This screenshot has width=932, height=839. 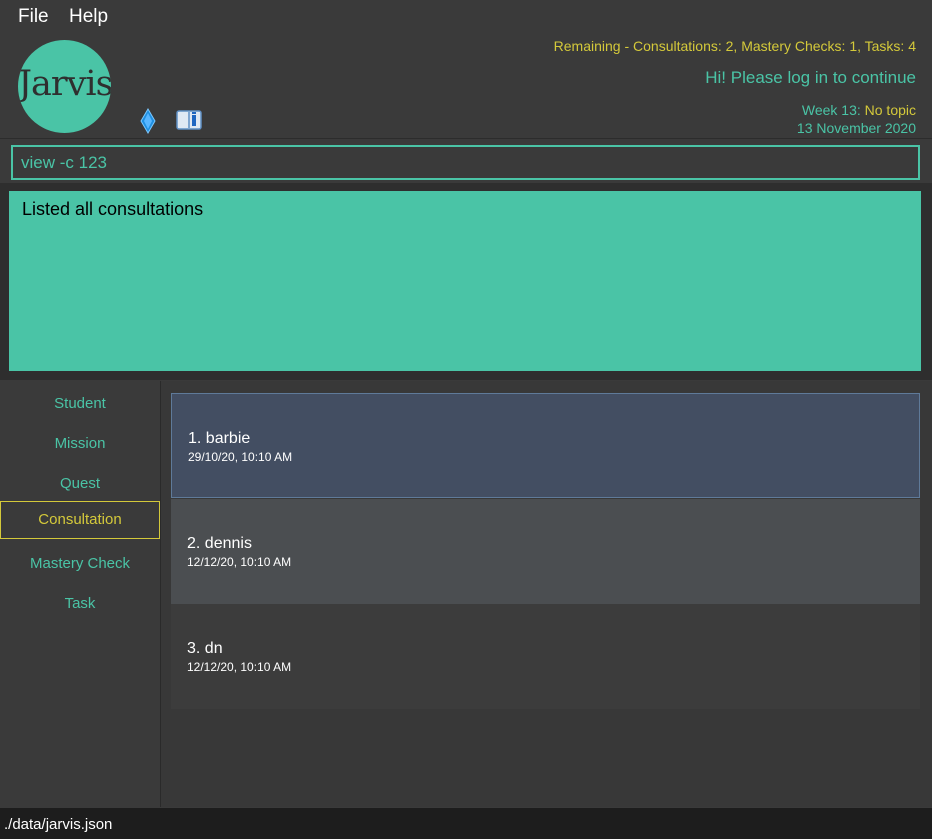 I want to click on status-bar: ./data/jarvis.json, so click(x=466, y=823).